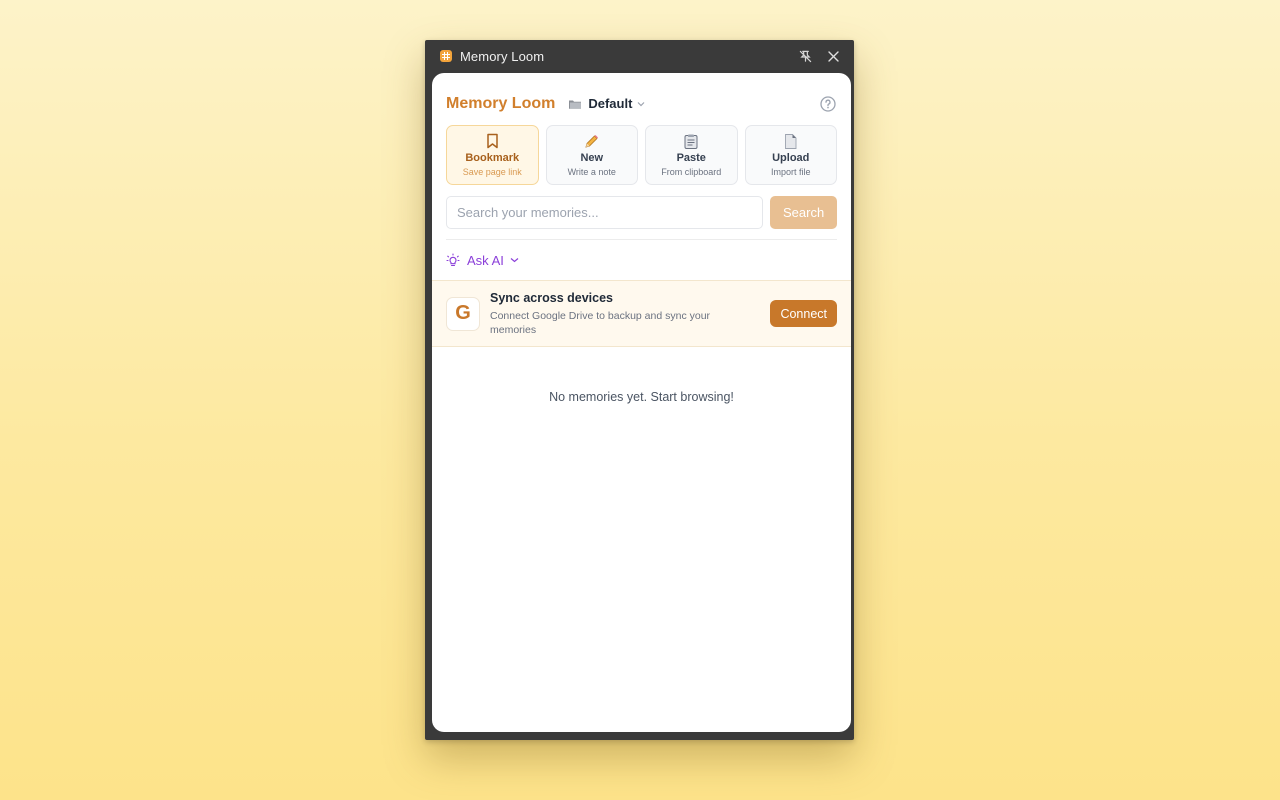  What do you see at coordinates (691, 172) in the screenshot?
I see `action-sublabel: From clipboard` at bounding box center [691, 172].